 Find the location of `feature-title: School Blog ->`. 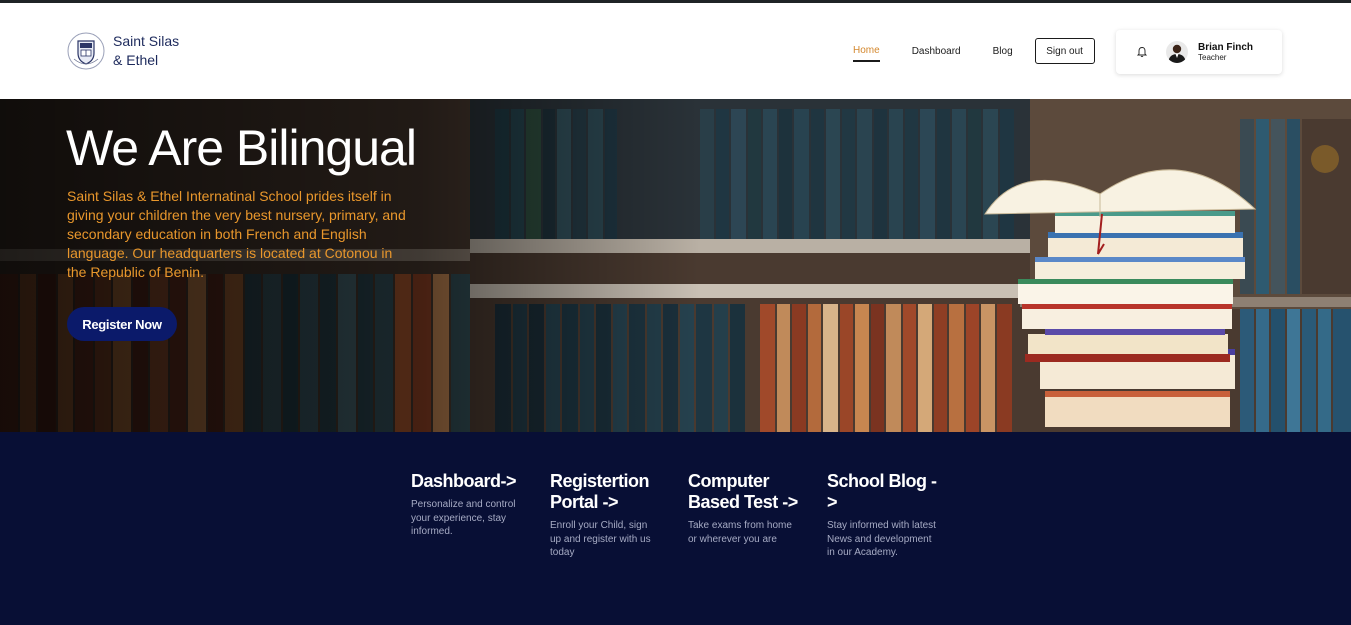

feature-title: School Blog -> is located at coordinates (884, 492).